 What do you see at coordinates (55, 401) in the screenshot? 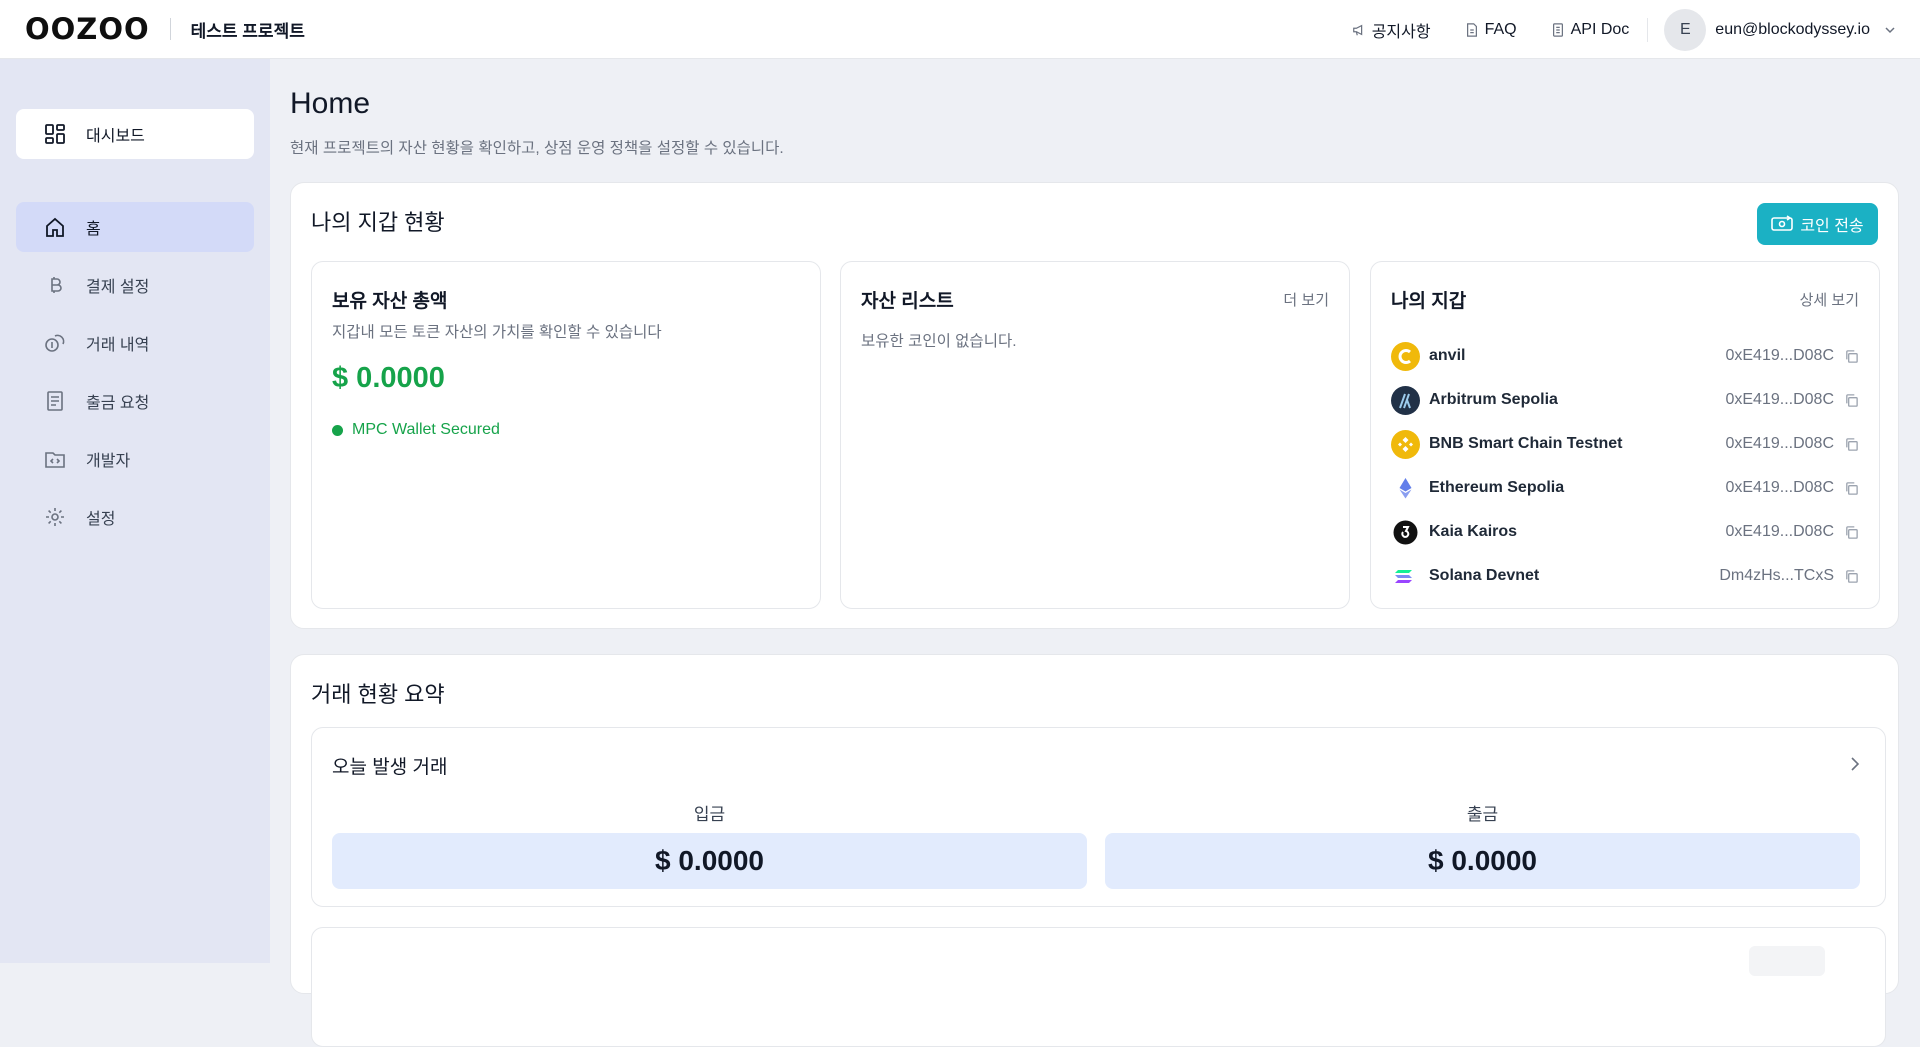
I see `receipt-icon` at bounding box center [55, 401].